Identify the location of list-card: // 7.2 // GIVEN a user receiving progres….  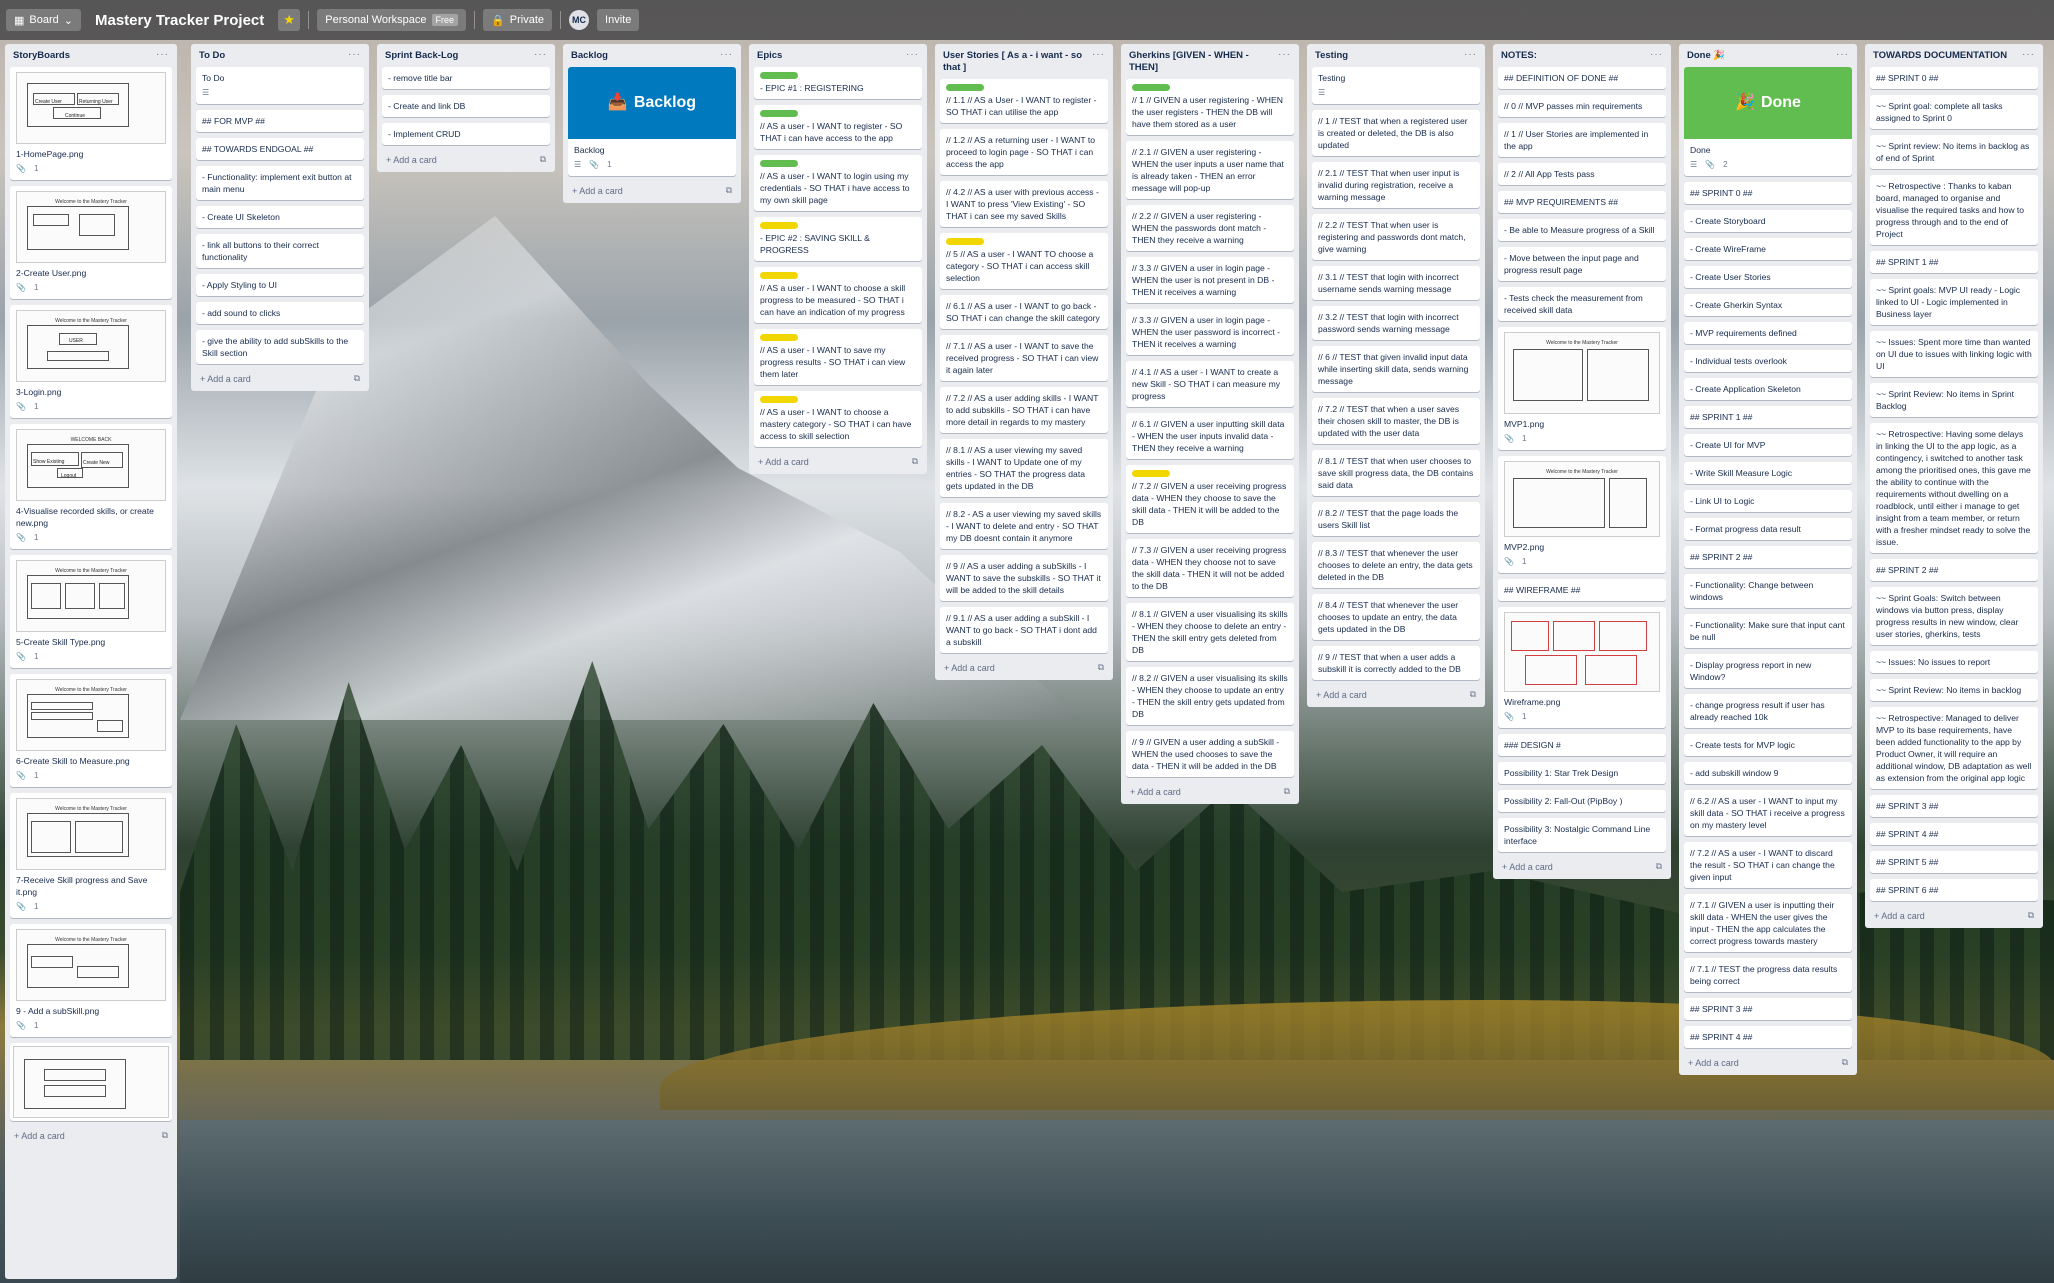
(1210, 499).